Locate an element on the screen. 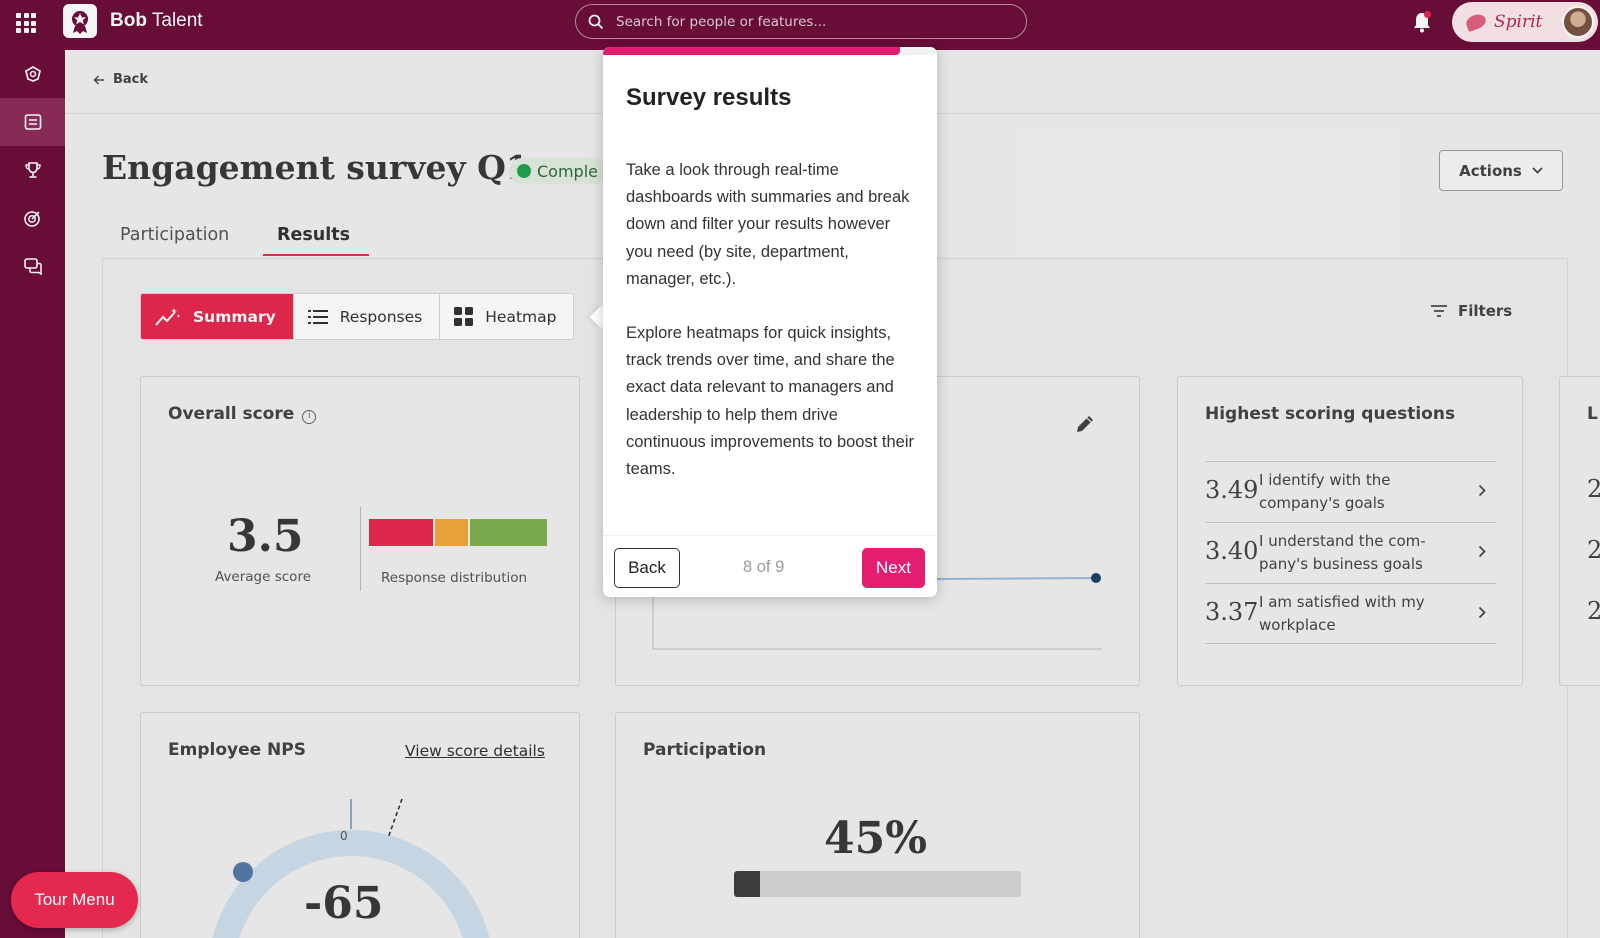 The height and width of the screenshot is (938, 1600). tour-progress-bar is located at coordinates (752, 51).